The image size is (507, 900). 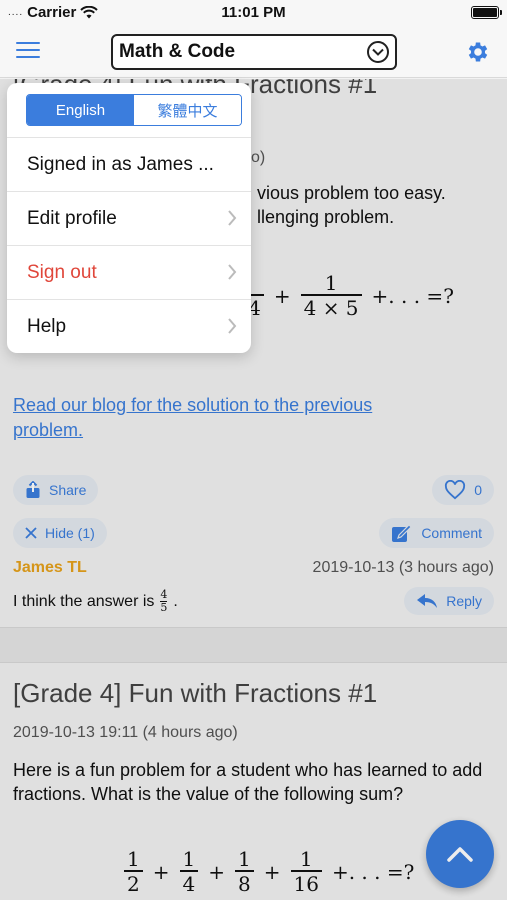 I want to click on status-time: 11:01 PM, so click(x=253, y=12).